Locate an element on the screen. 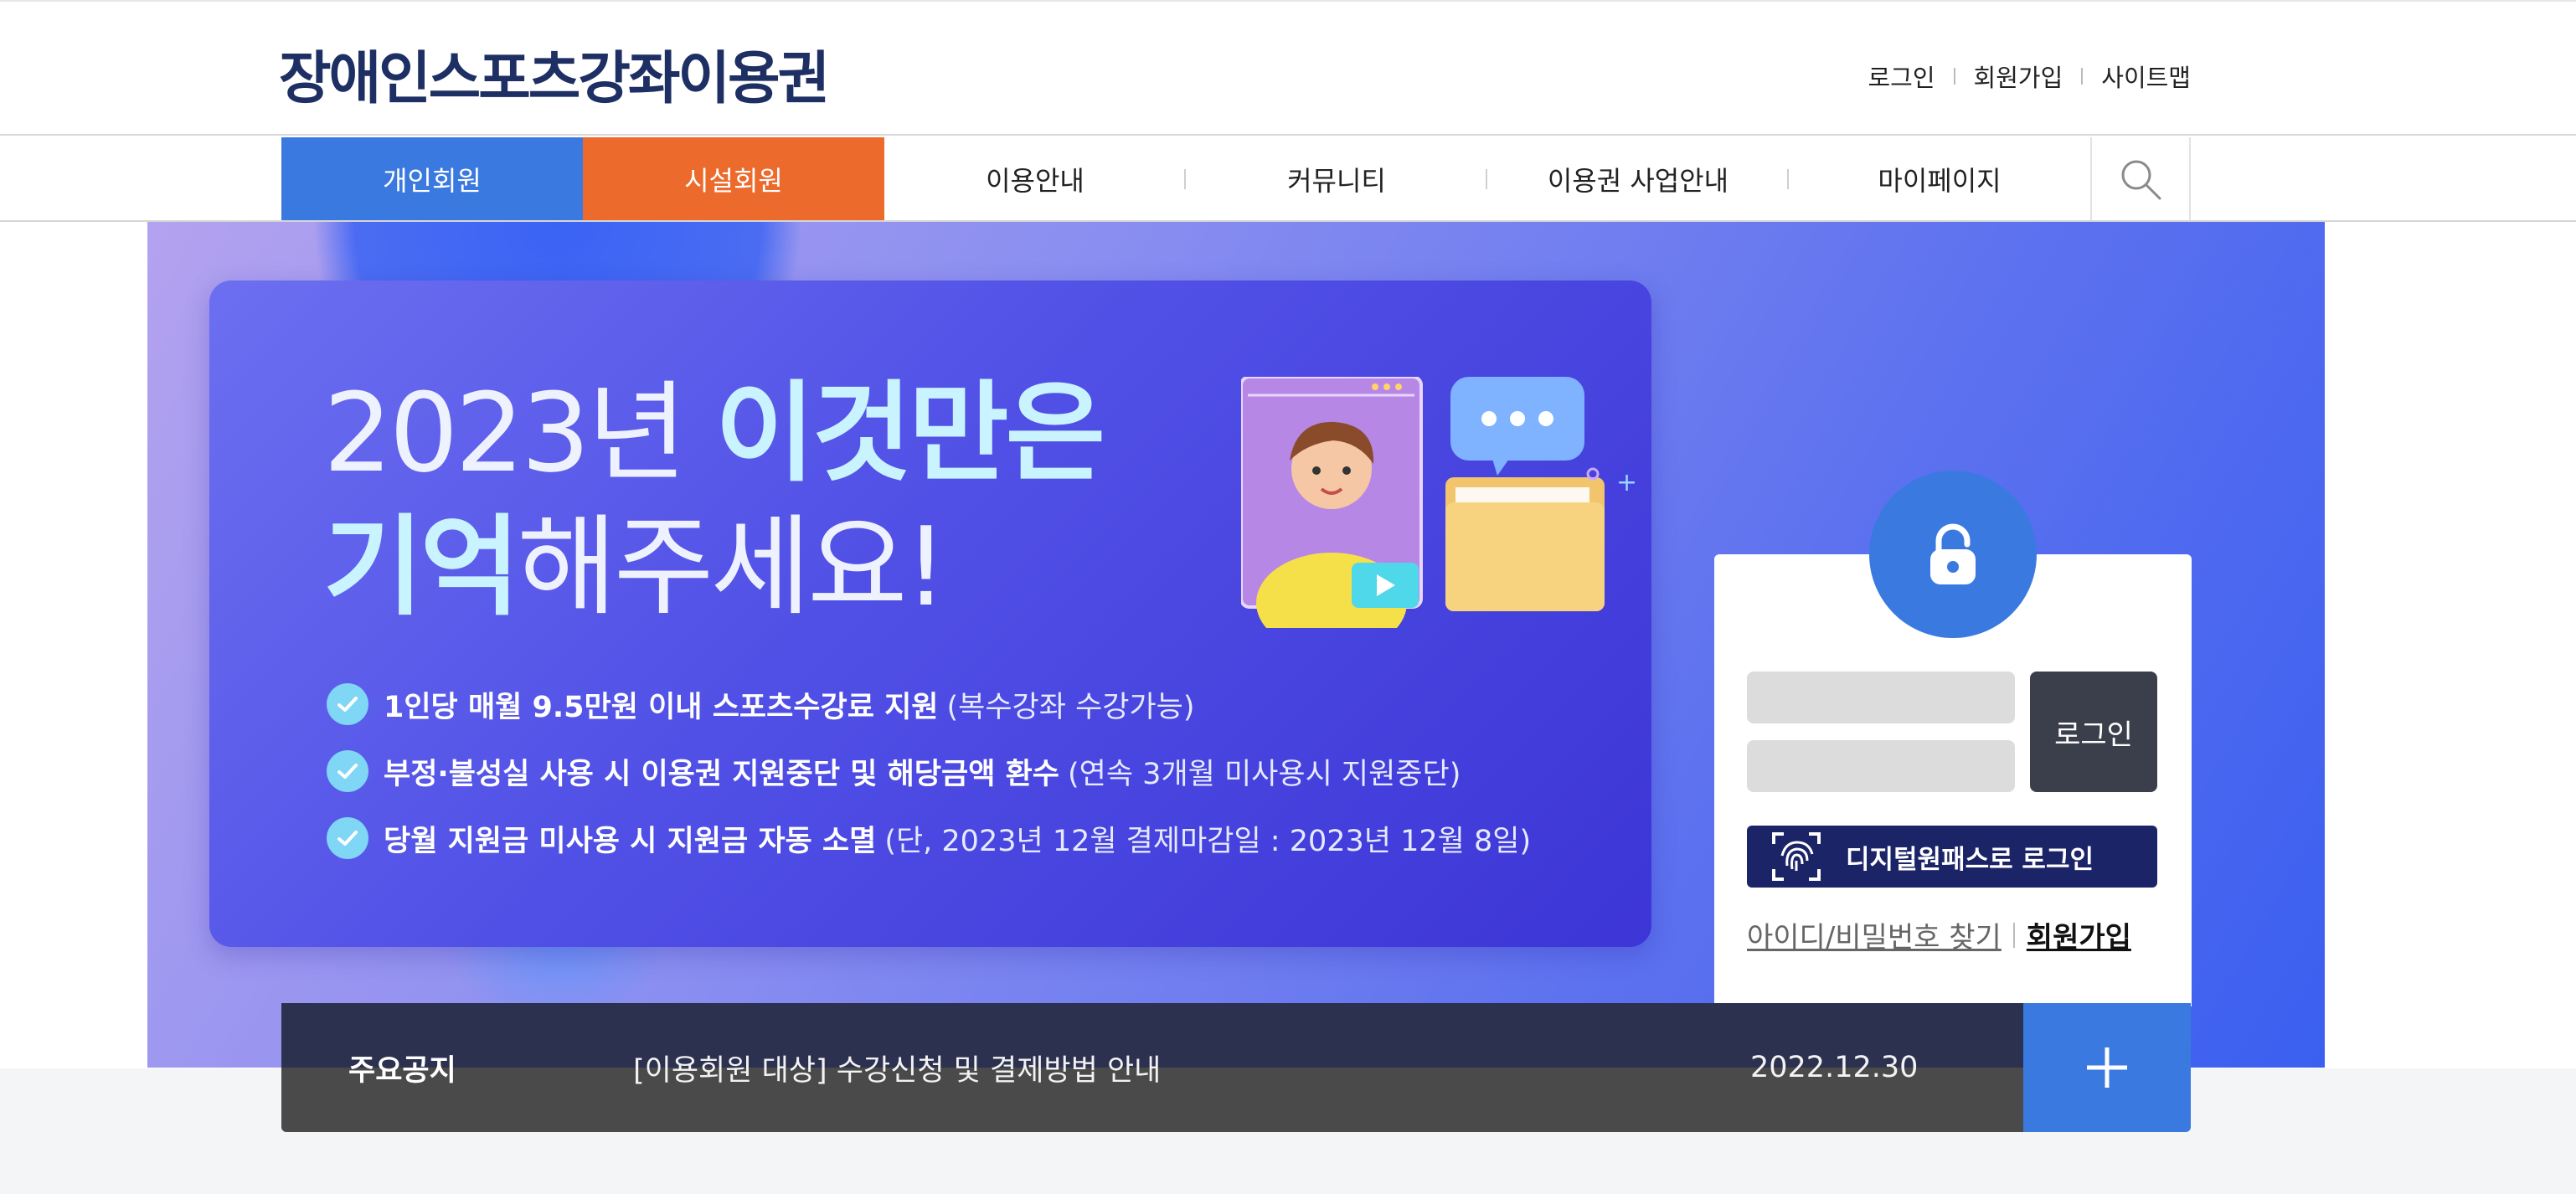  site-header: 장애인스포츠강좌이용권 로그인 회원가입 사이트맵 is located at coordinates (1288, 68).